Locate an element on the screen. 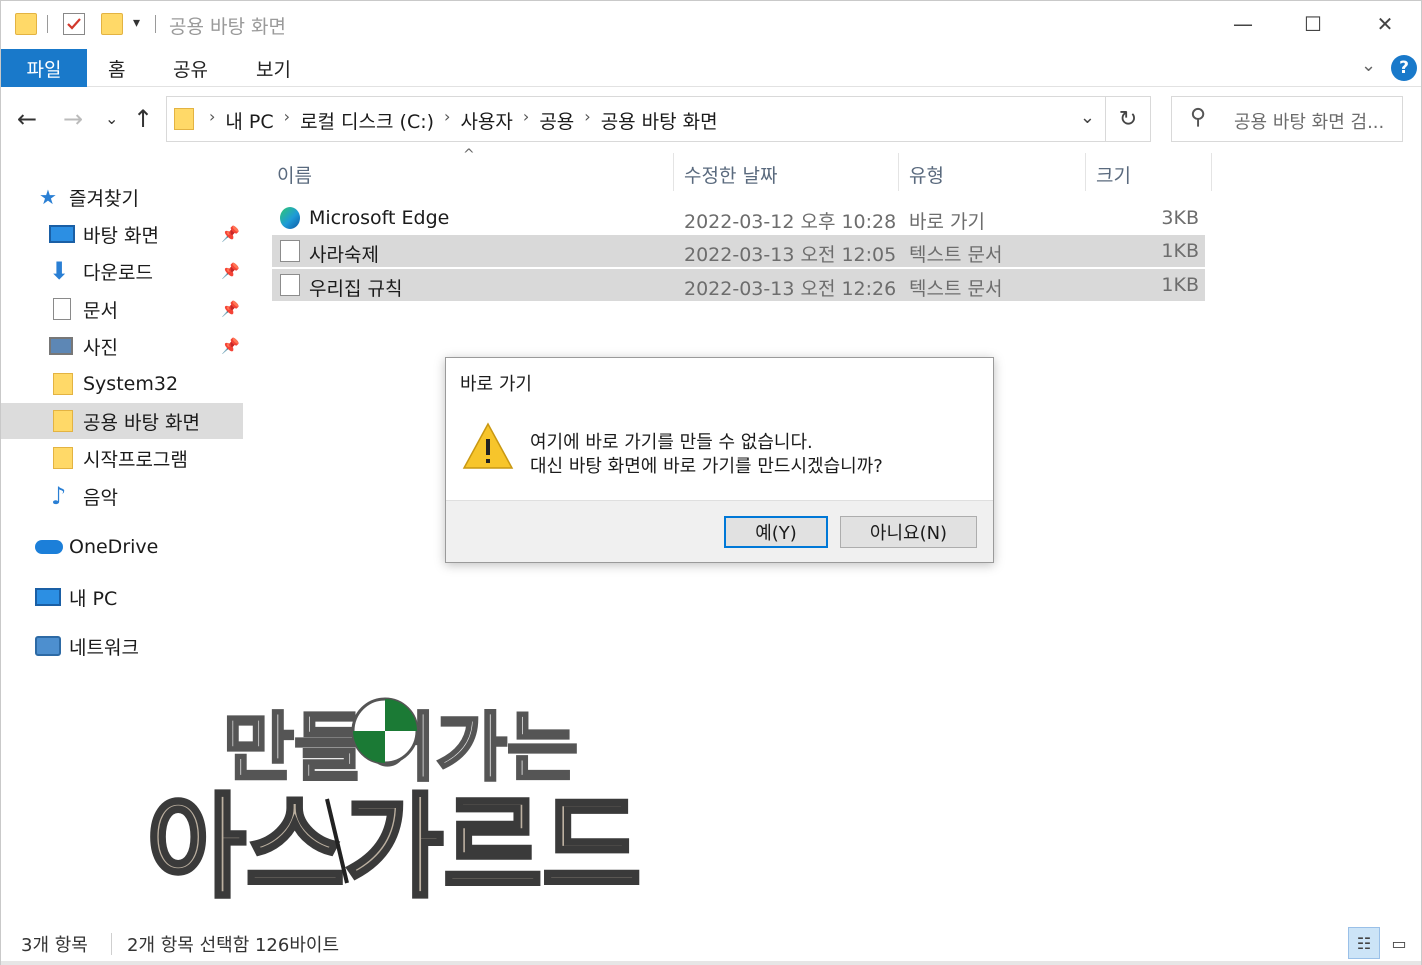 This screenshot has width=1422, height=965. sort-indicator-icon: ^ is located at coordinates (469, 155).